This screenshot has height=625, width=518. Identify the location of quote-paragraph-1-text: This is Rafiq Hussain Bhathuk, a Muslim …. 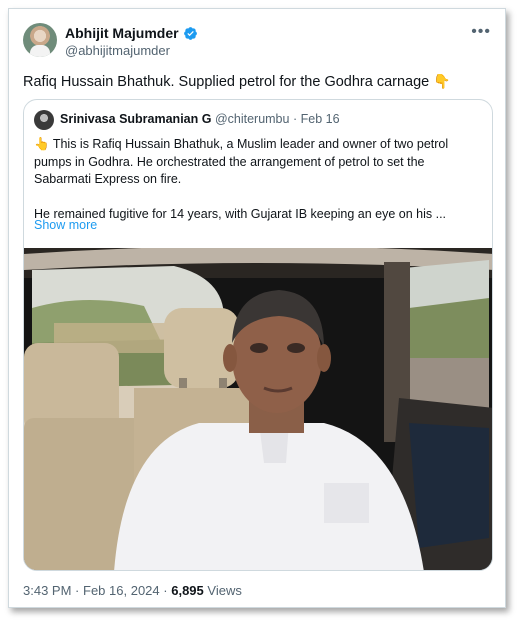
(241, 161).